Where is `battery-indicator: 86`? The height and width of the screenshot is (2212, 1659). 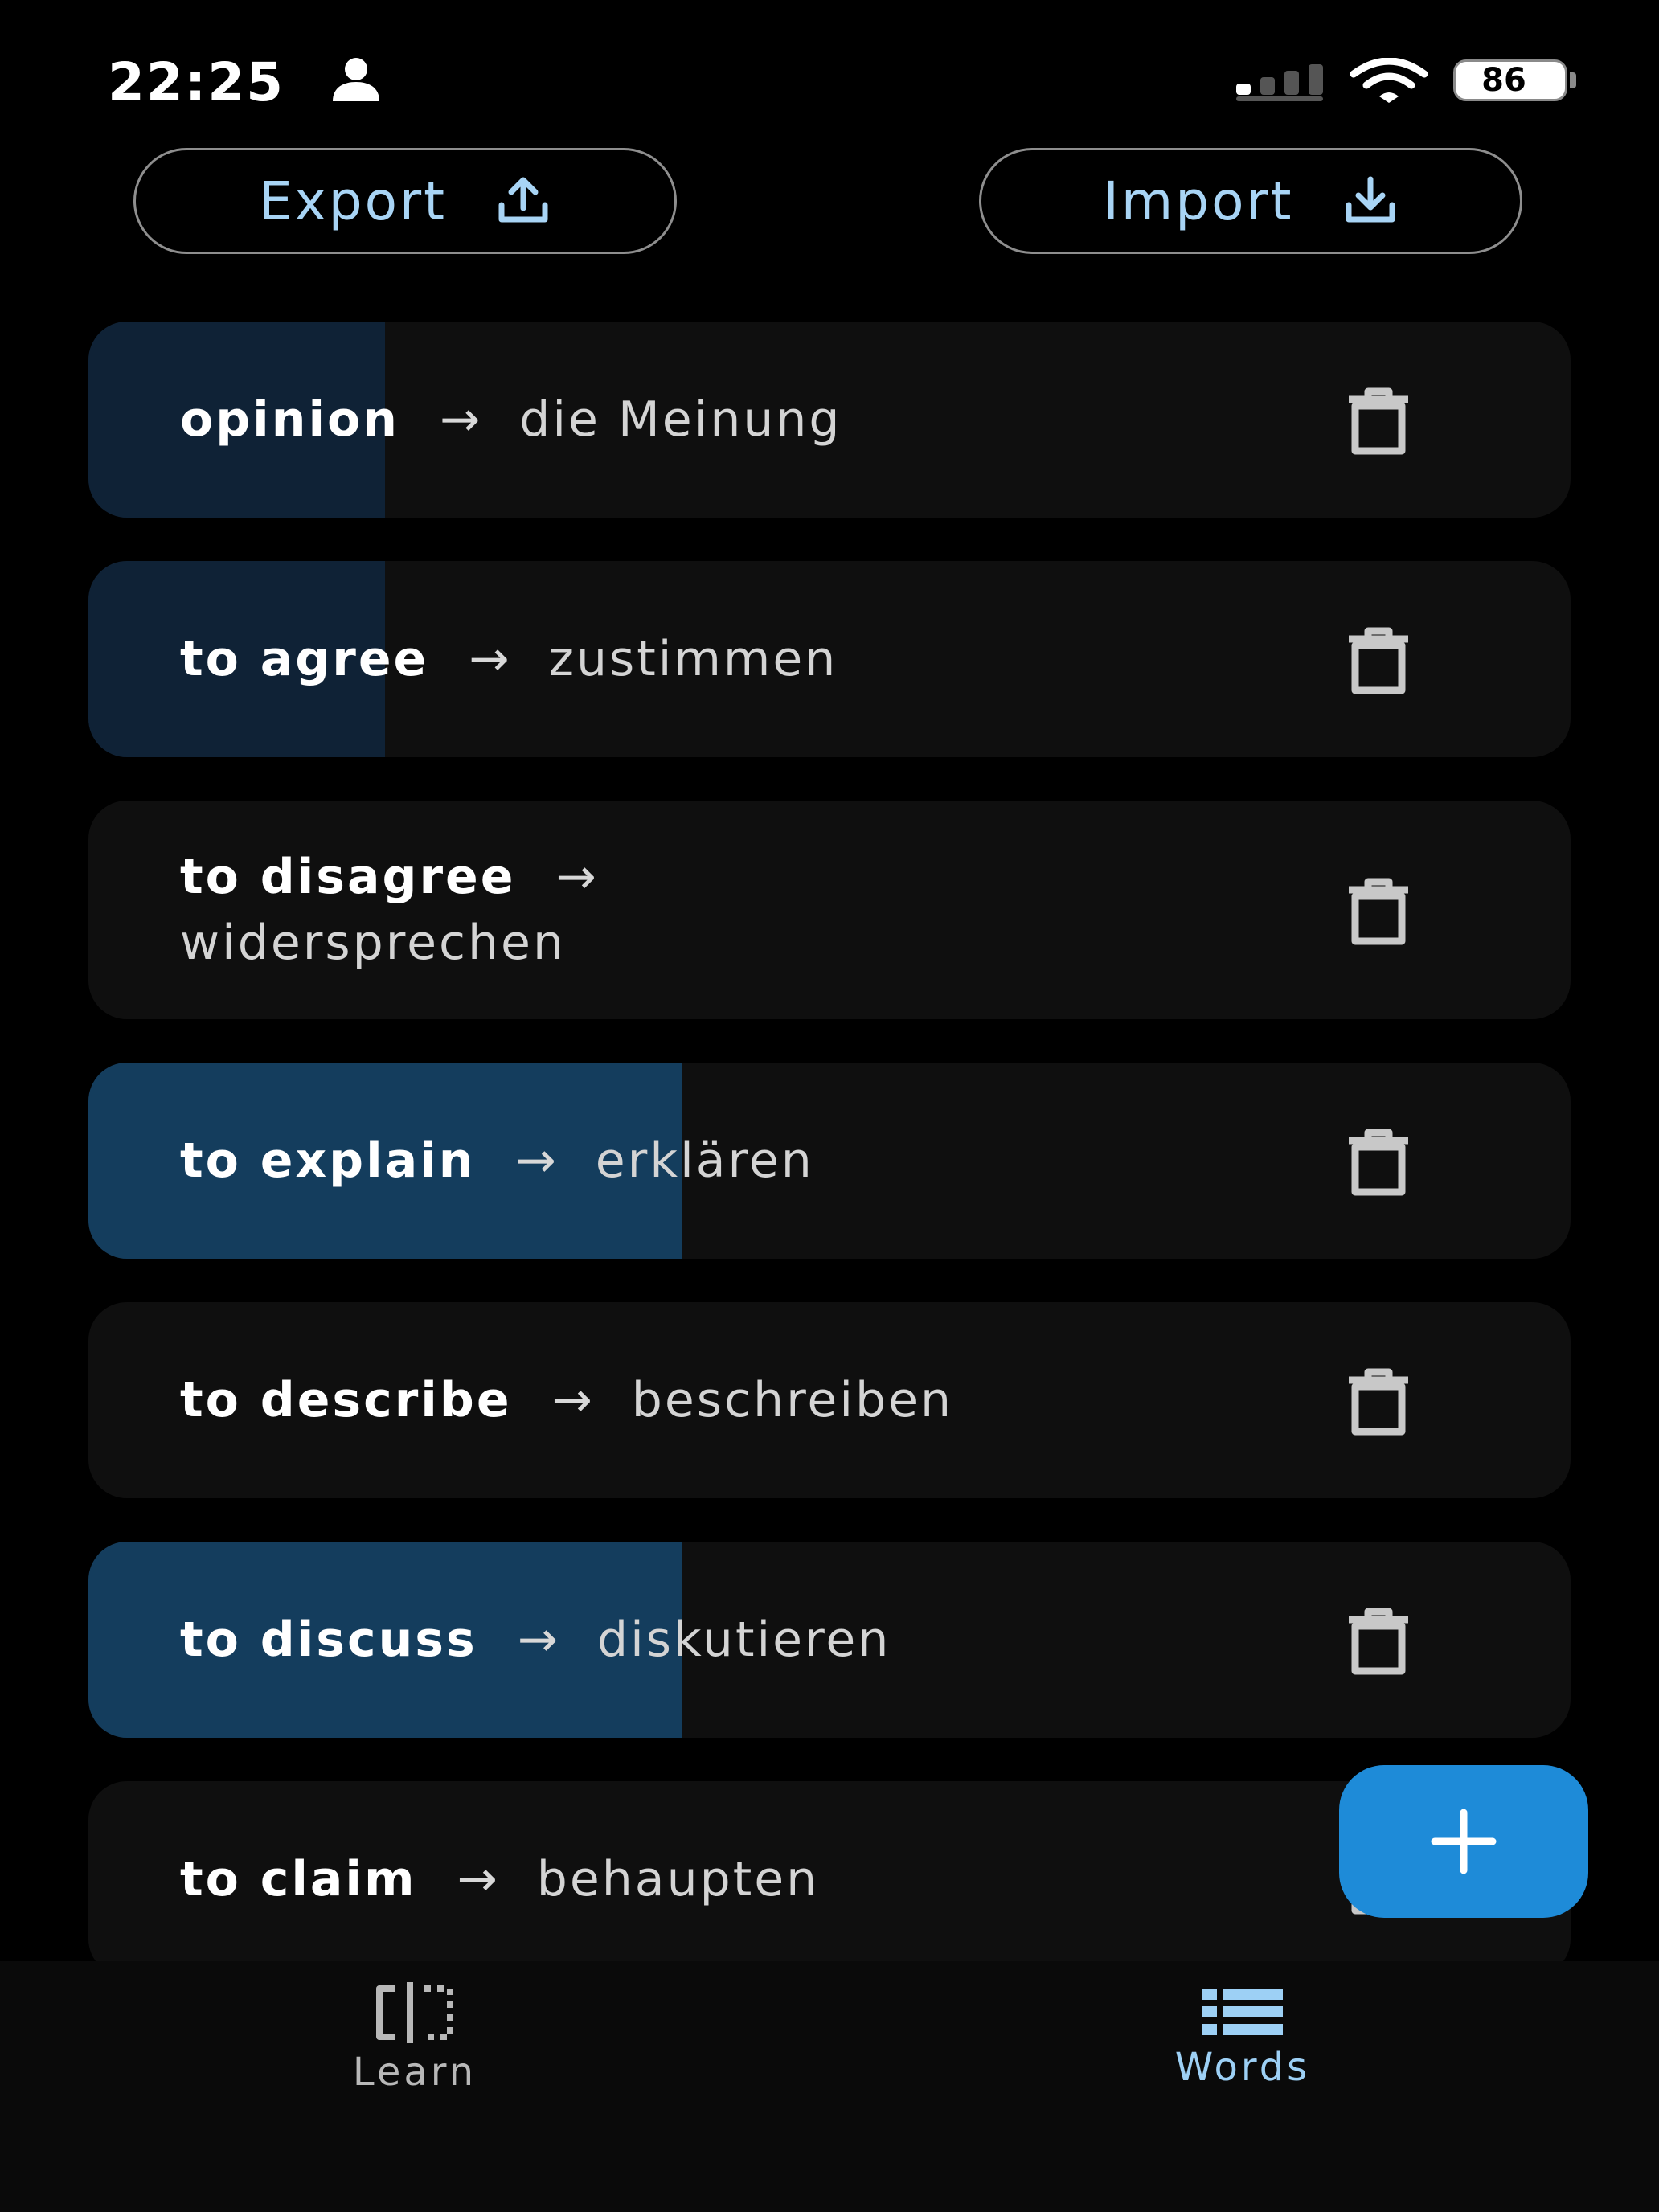 battery-indicator: 86 is located at coordinates (1510, 80).